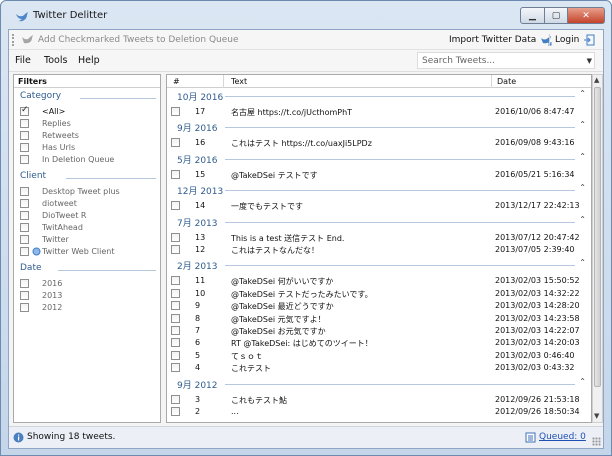  I want to click on close-button: ✕, so click(586, 15).